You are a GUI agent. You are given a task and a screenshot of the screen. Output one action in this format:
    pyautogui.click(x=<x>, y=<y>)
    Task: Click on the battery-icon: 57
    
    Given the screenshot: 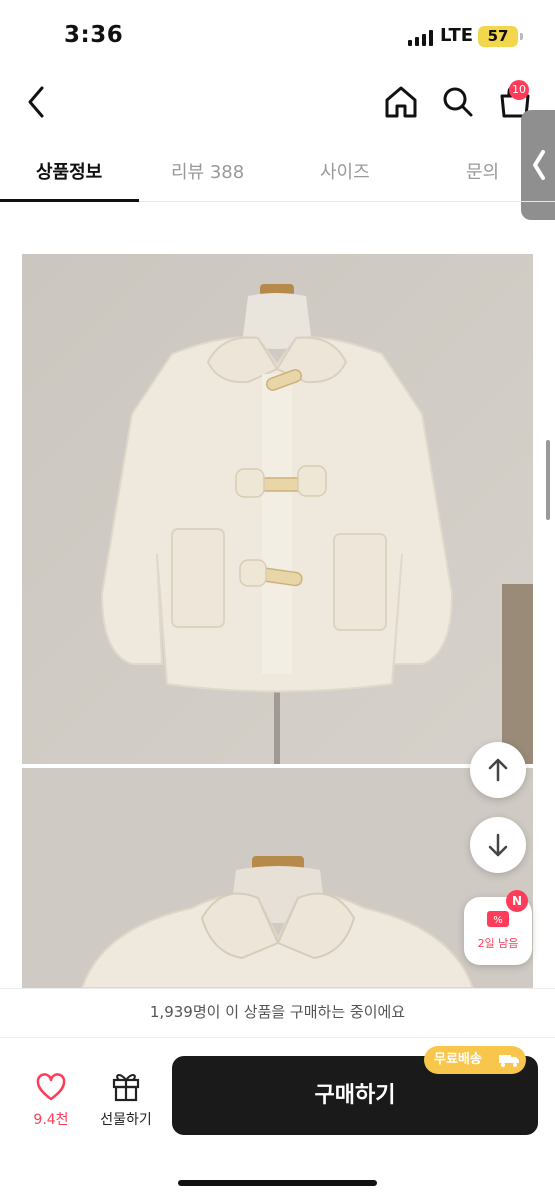 What is the action you would take?
    pyautogui.click(x=500, y=36)
    